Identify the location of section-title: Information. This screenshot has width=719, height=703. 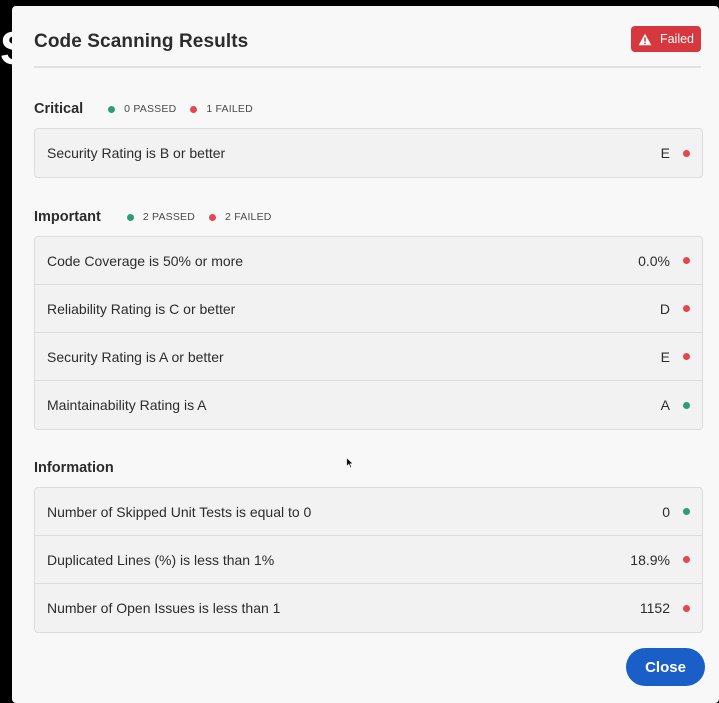
(74, 468).